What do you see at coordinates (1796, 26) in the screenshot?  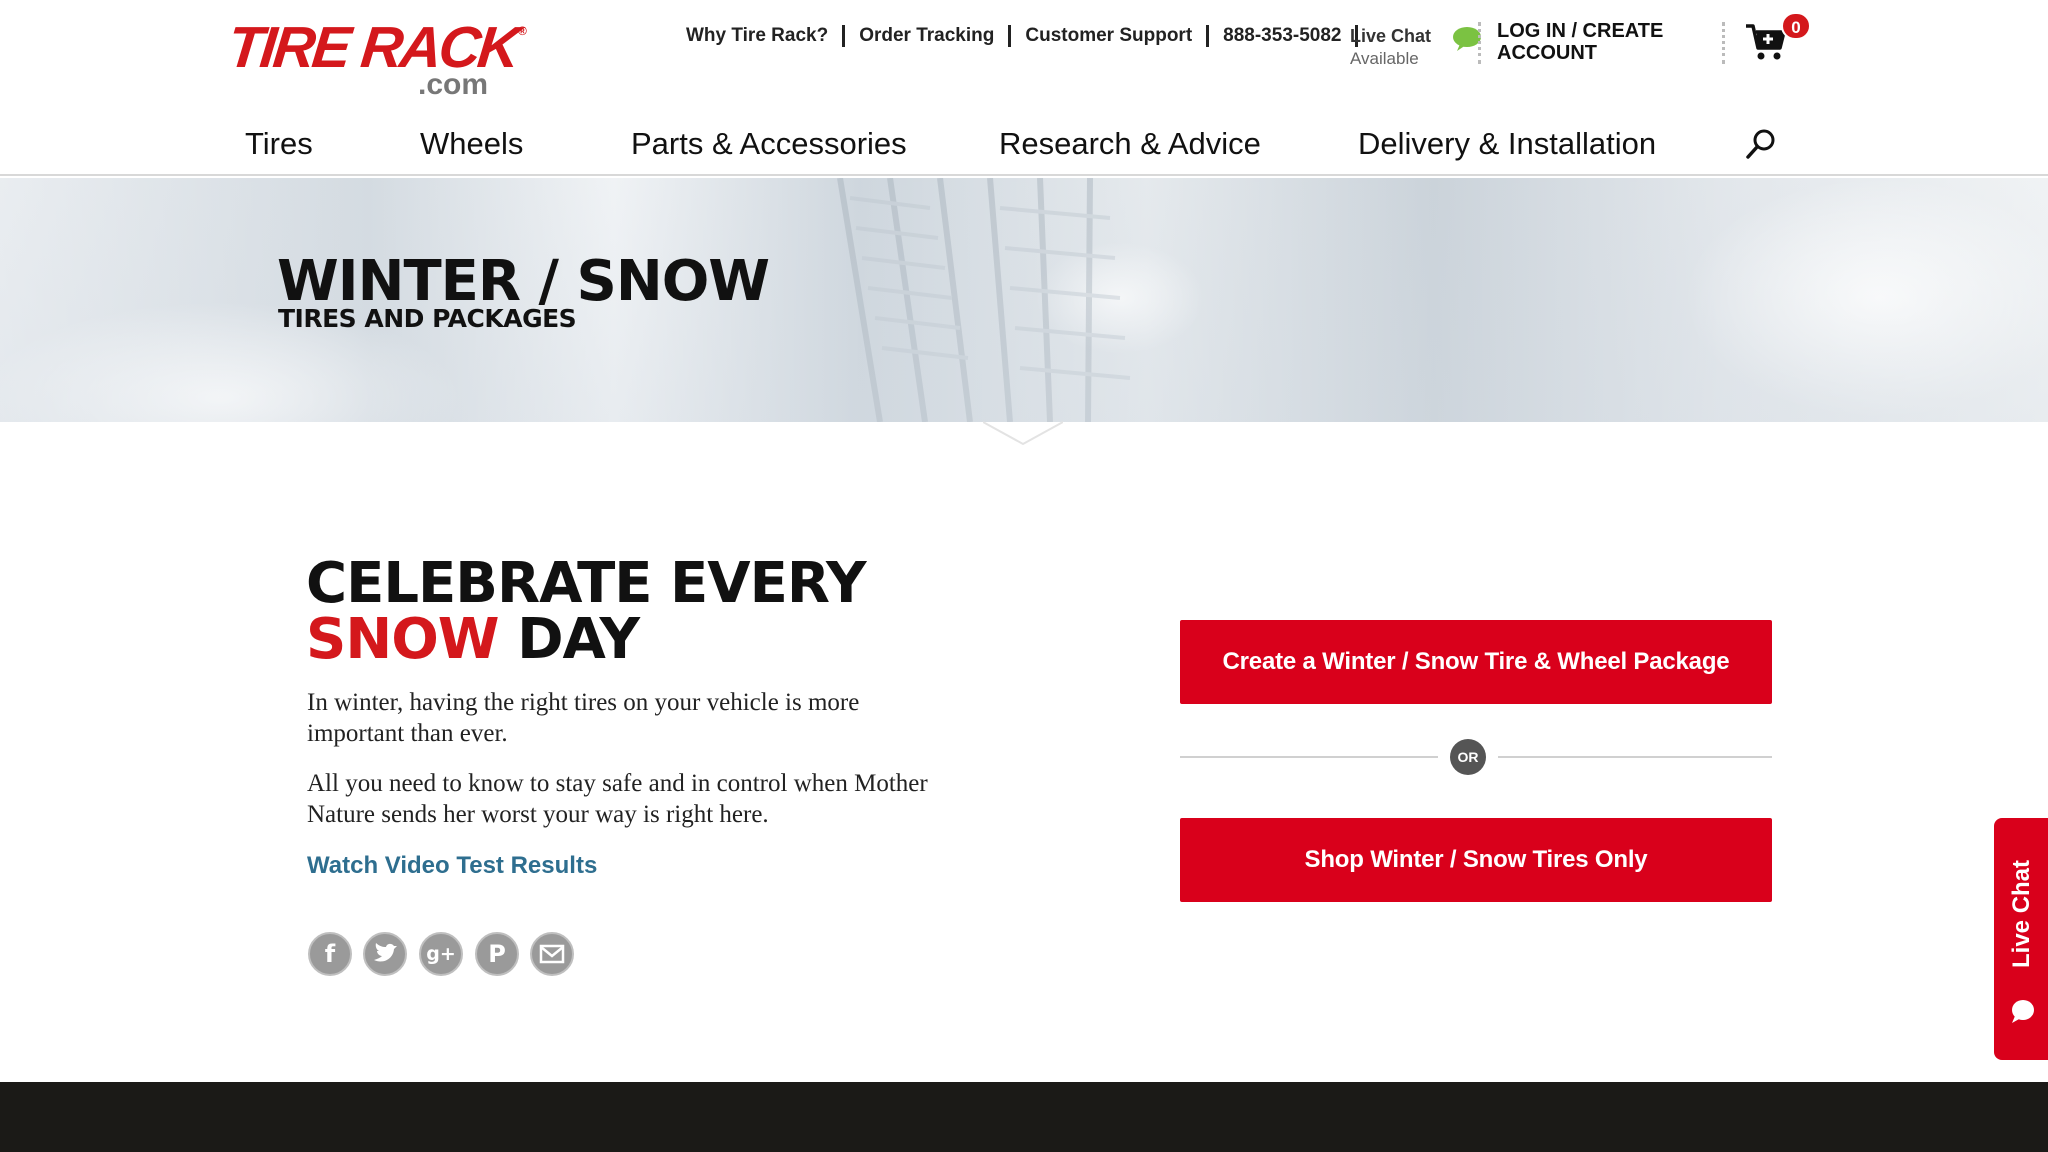 I see `cart-count-badge: 0` at bounding box center [1796, 26].